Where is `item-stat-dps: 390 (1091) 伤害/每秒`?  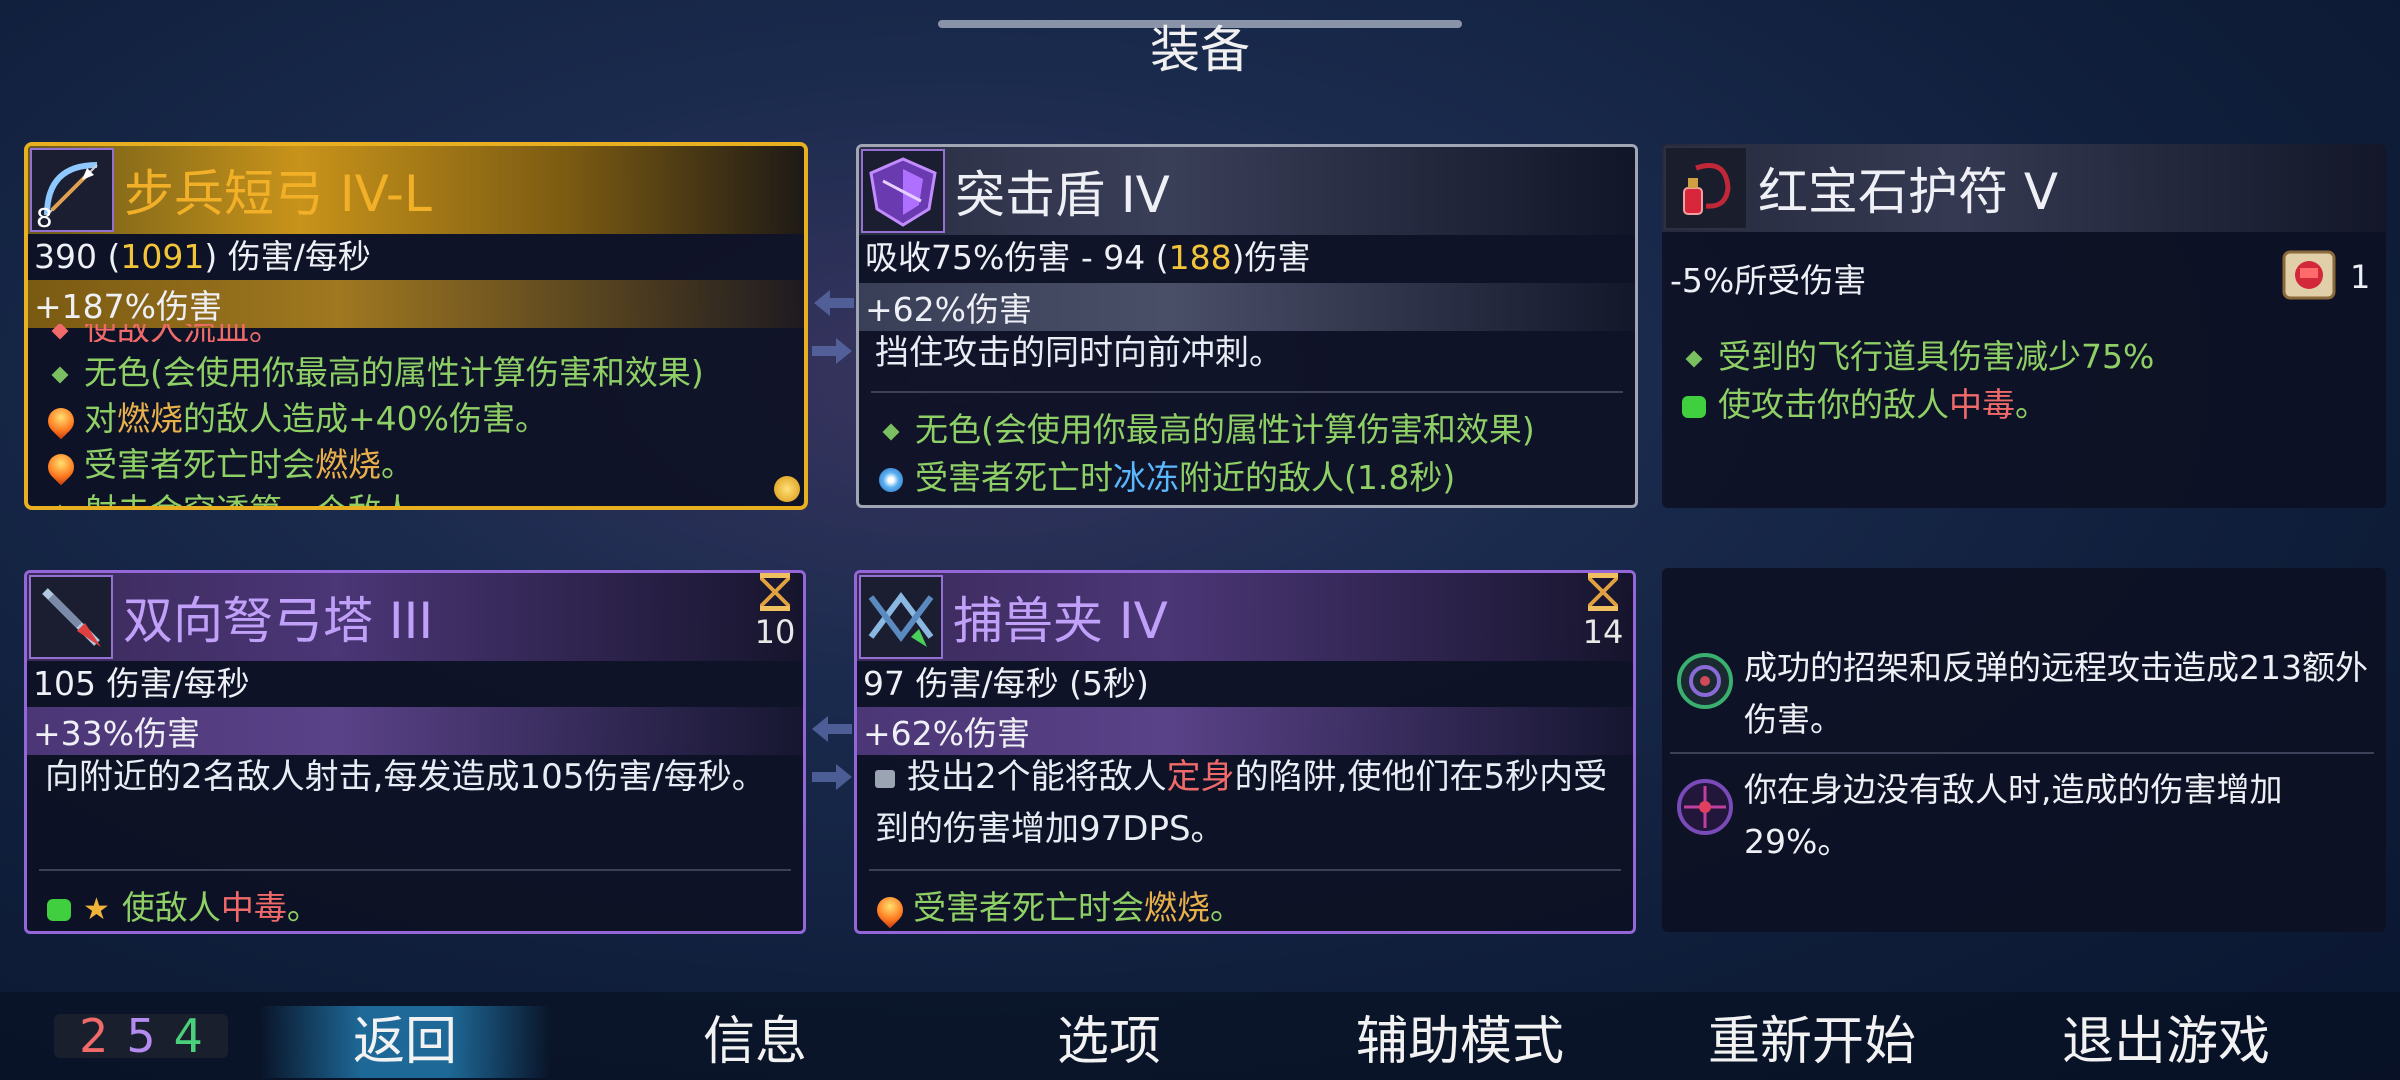 item-stat-dps: 390 (1091) 伤害/每秒 is located at coordinates (202, 256).